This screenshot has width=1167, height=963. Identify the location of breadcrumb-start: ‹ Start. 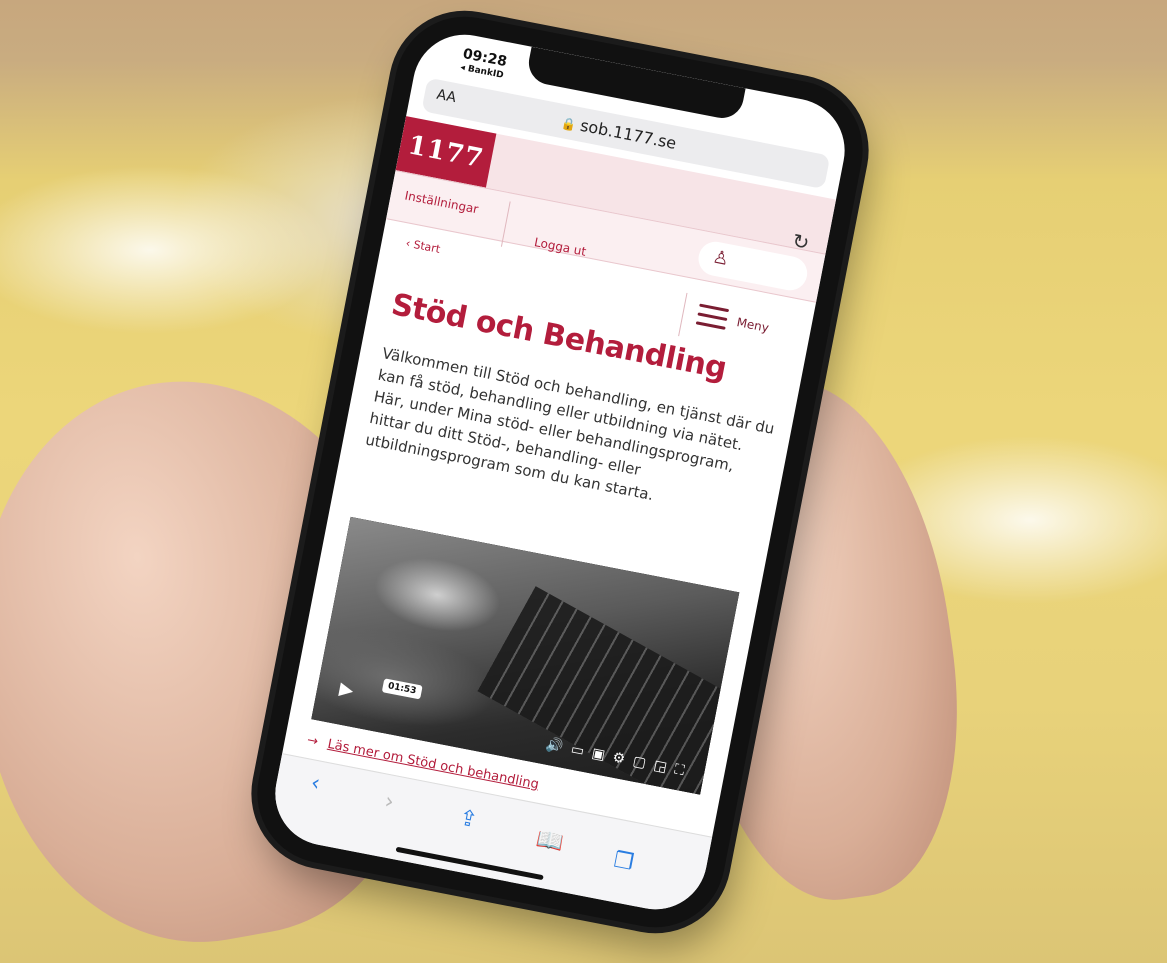
(423, 246).